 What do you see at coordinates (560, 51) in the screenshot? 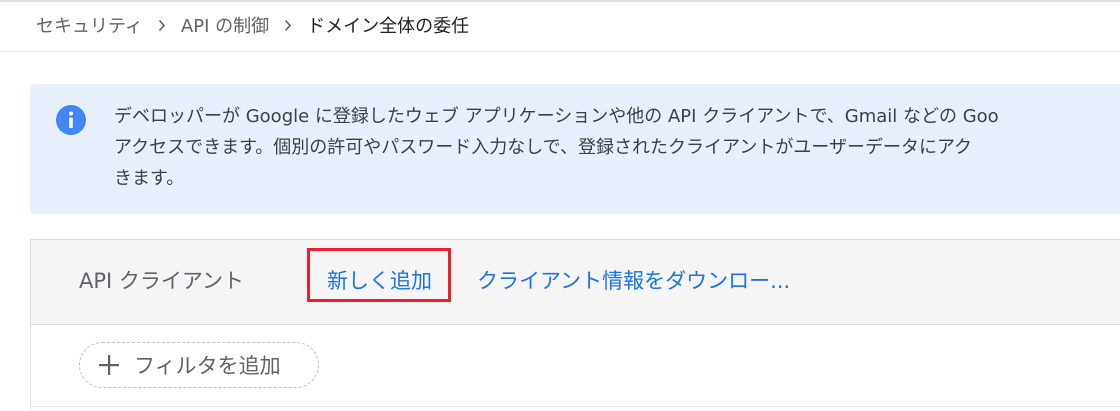
I see `breadcrumb-divider` at bounding box center [560, 51].